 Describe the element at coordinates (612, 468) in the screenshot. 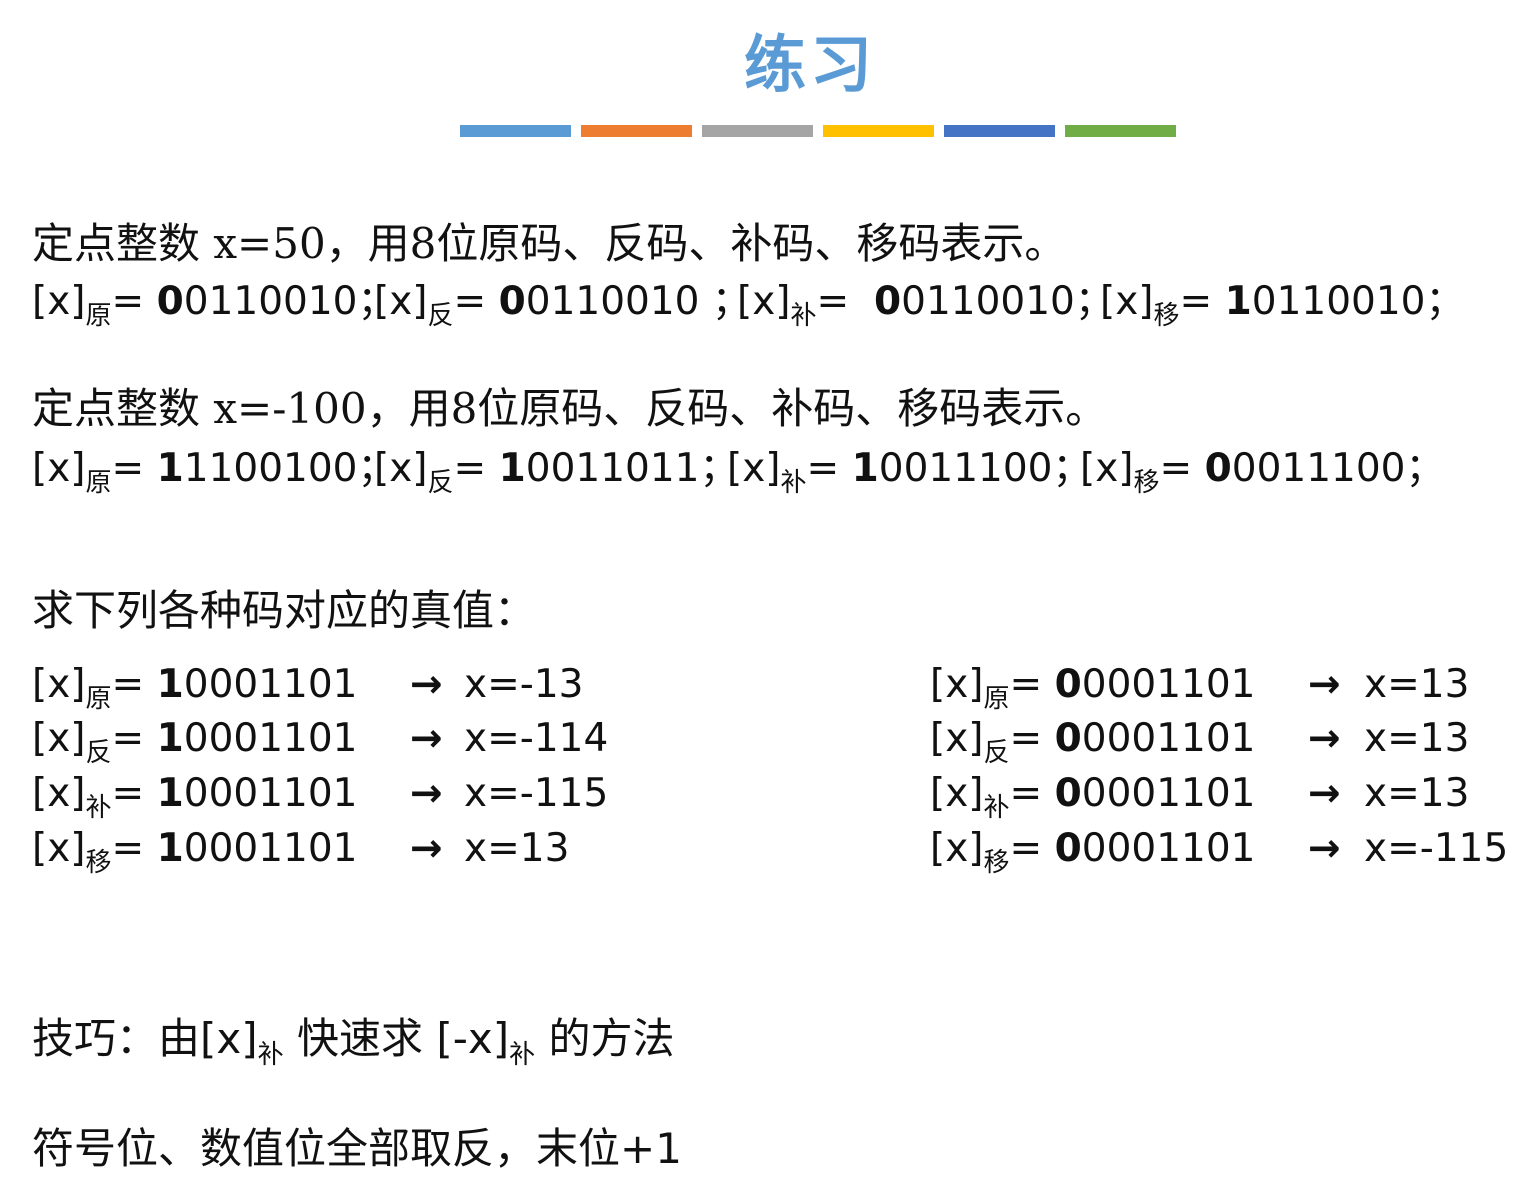

I see `code-value-bits: 0011011` at that location.